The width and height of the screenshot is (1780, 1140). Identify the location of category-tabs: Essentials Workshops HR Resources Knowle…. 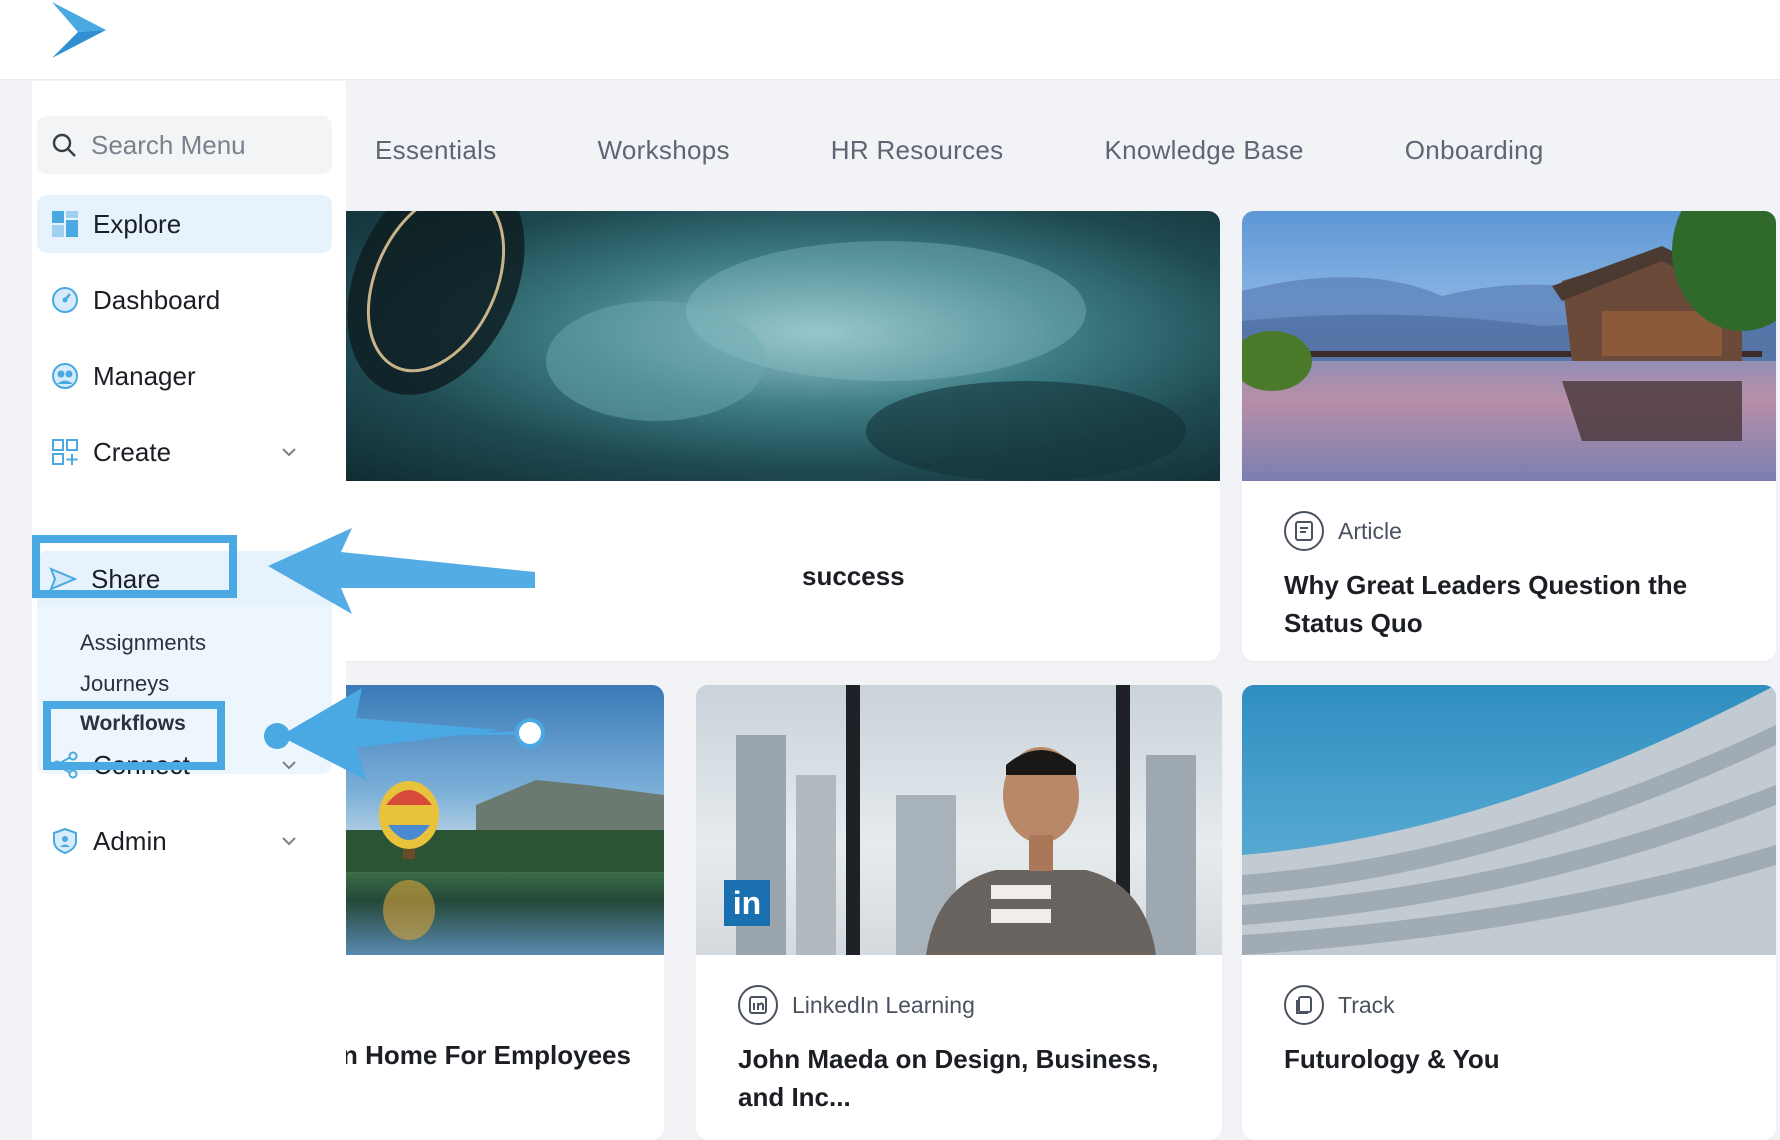
(981, 150).